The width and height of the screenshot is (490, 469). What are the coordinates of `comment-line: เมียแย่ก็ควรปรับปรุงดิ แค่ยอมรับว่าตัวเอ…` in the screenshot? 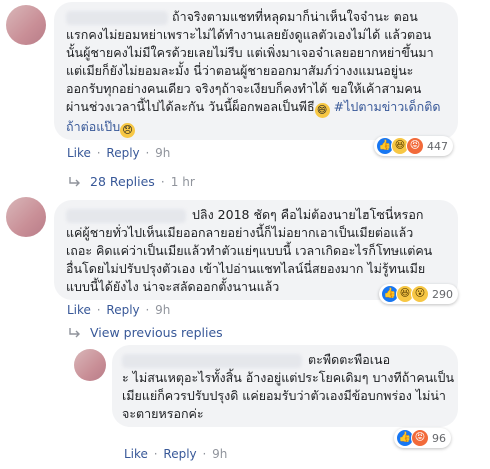 It's located at (284, 395).